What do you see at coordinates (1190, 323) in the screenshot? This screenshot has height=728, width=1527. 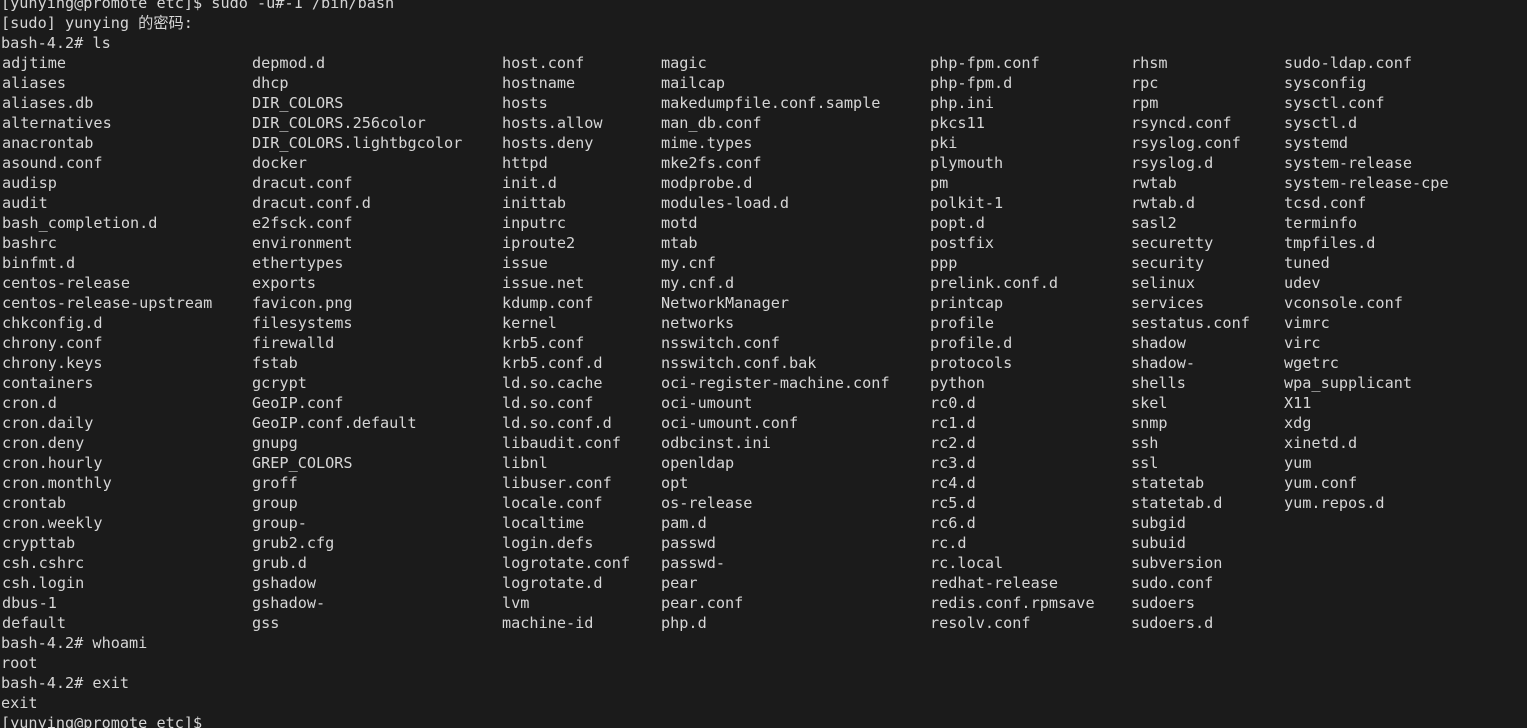 I see `ls-entry: sestatus.conf` at bounding box center [1190, 323].